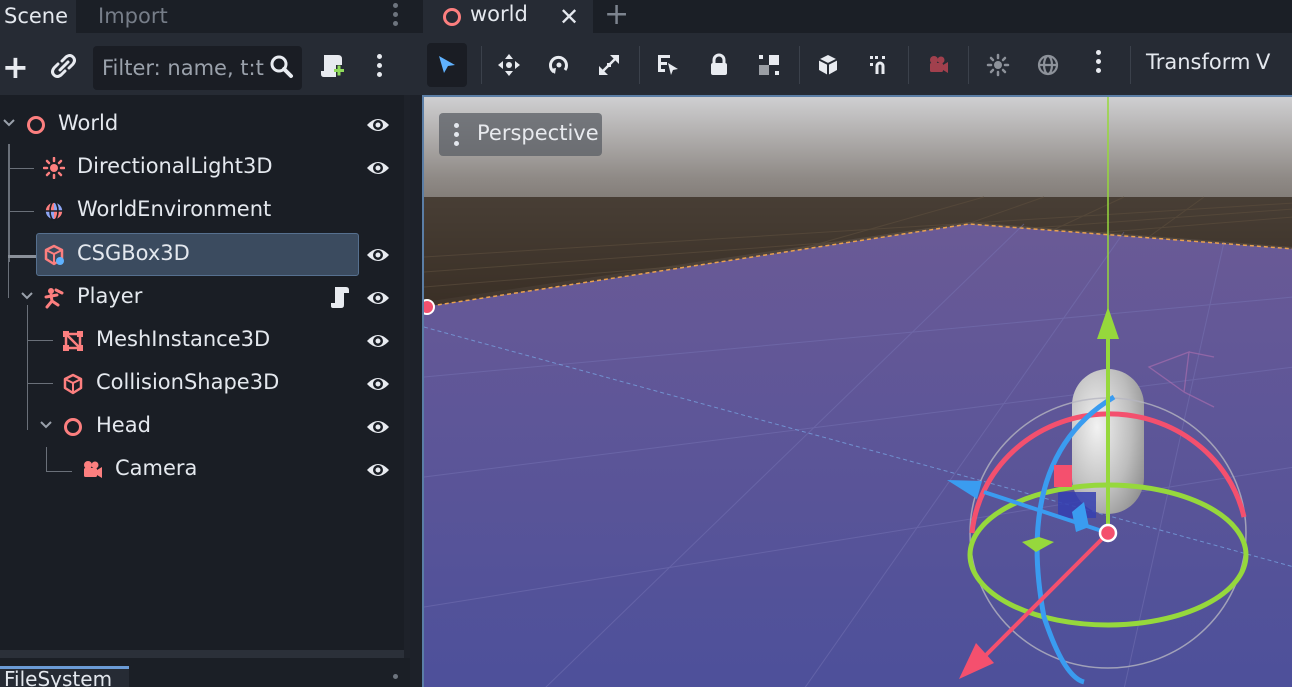  I want to click on select-mode-button, so click(447, 65).